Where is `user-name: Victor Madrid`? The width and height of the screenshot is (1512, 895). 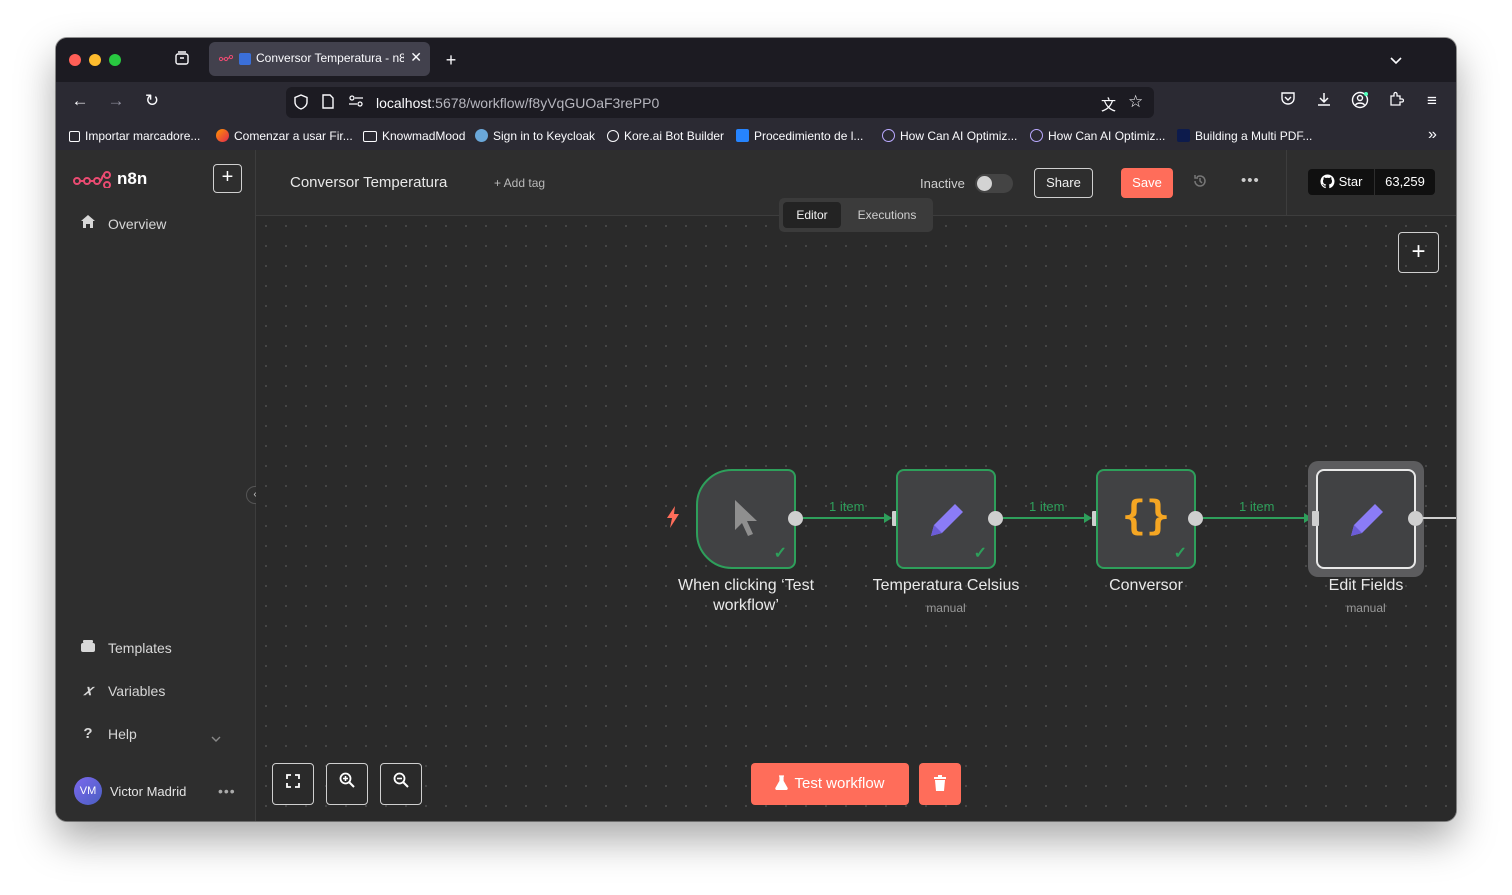 user-name: Victor Madrid is located at coordinates (148, 791).